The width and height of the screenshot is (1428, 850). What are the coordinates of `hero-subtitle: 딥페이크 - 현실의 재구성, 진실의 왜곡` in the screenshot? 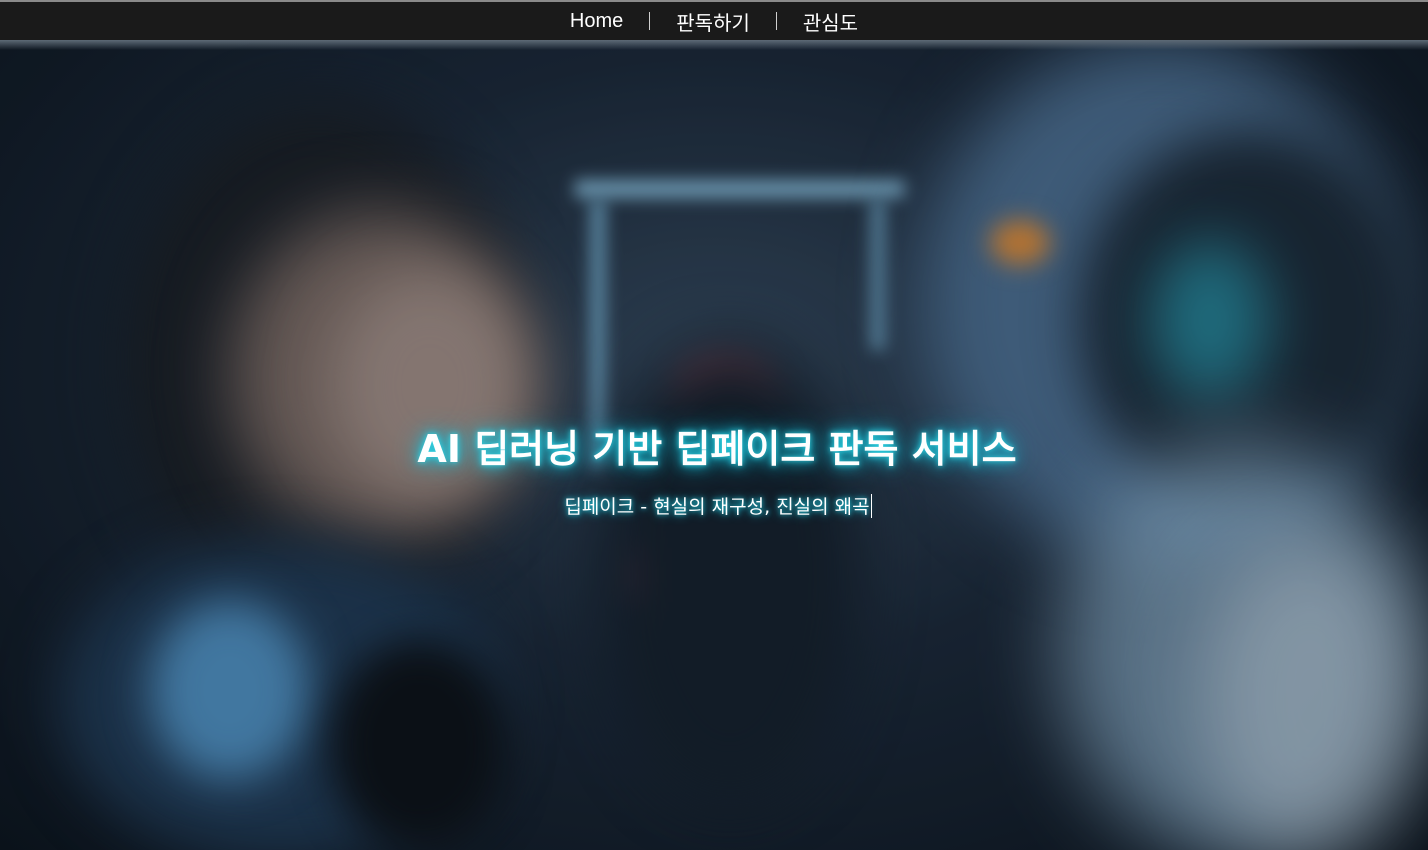 It's located at (714, 505).